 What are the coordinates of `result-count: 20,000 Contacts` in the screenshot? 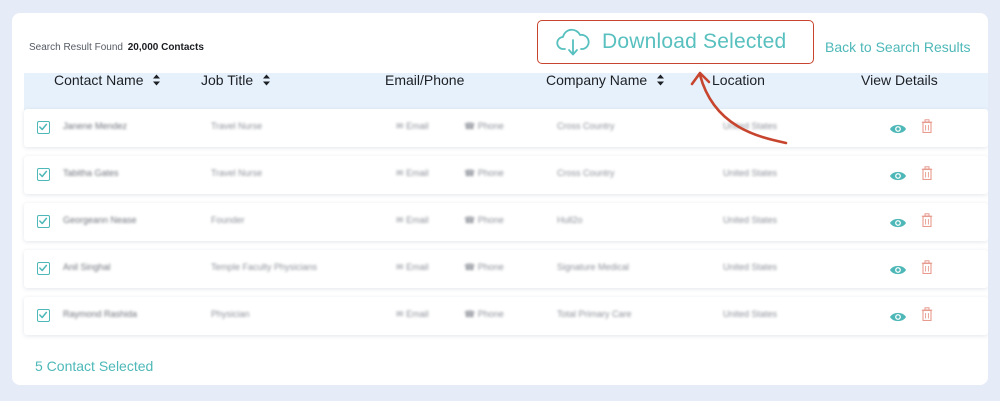 It's located at (165, 47).